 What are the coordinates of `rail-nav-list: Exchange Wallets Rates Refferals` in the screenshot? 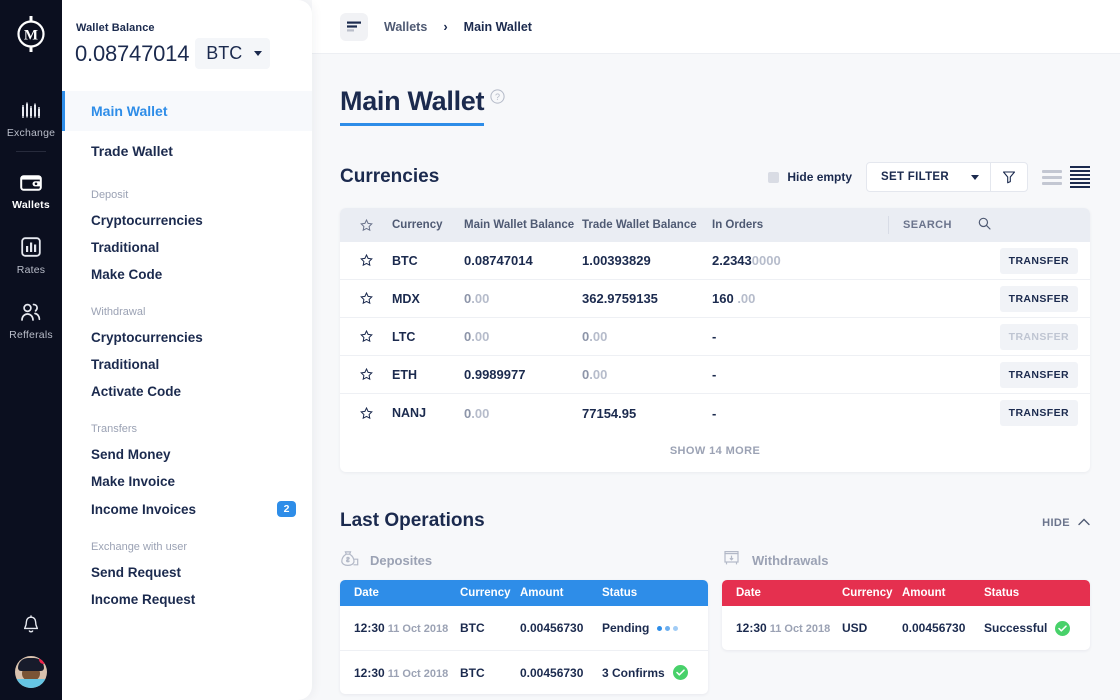 It's located at (31, 217).